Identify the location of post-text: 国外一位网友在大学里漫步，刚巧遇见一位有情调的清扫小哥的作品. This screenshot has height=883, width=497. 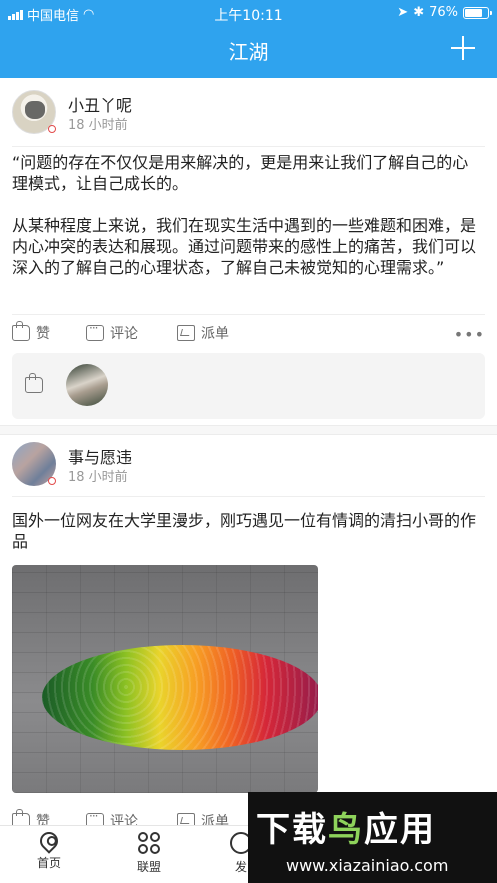
(244, 531).